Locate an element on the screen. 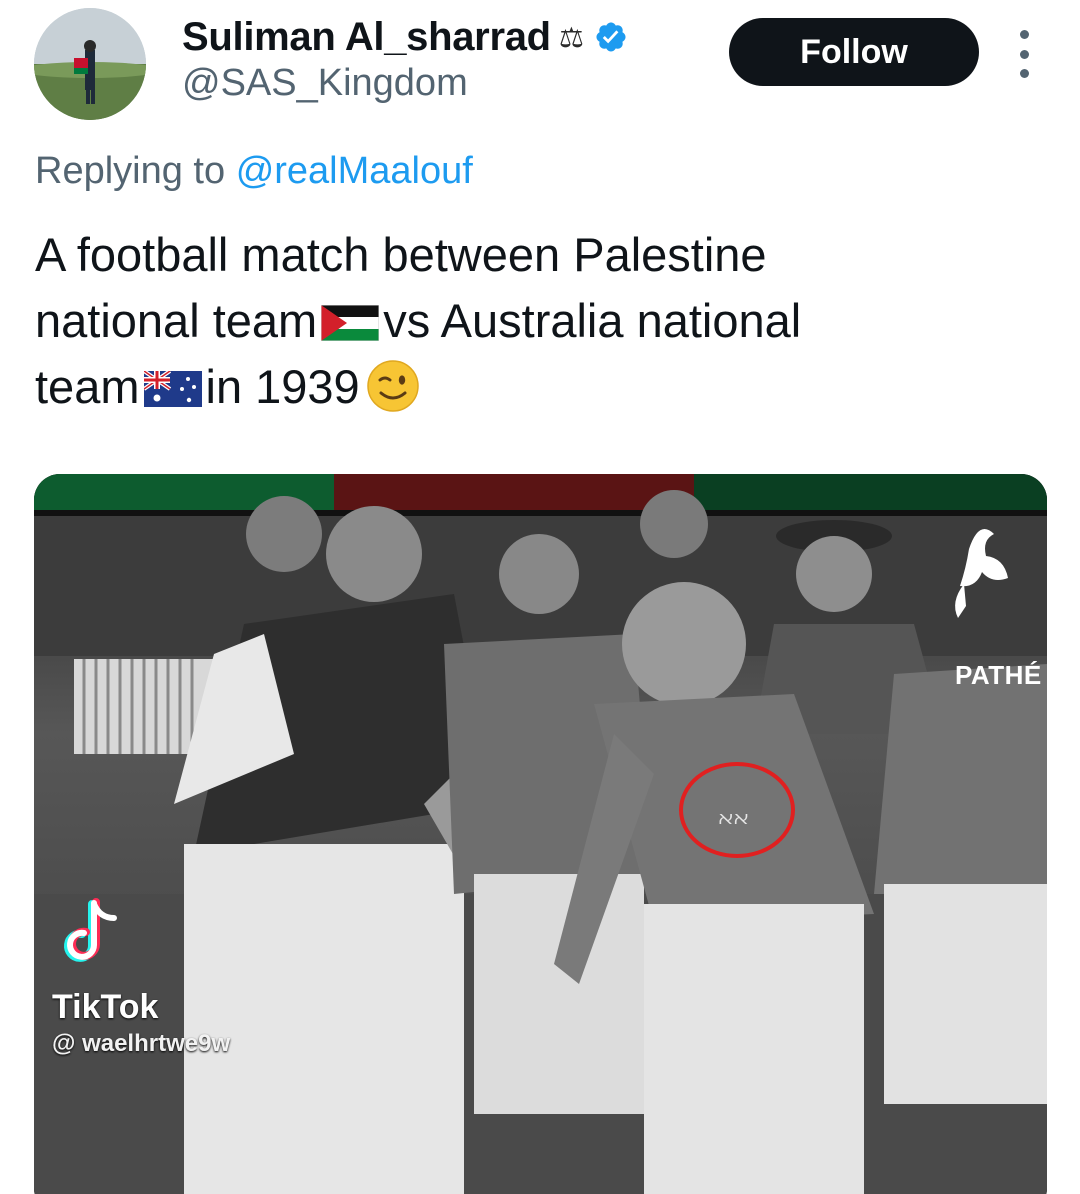  replying-prefix: Replying to is located at coordinates (130, 171).